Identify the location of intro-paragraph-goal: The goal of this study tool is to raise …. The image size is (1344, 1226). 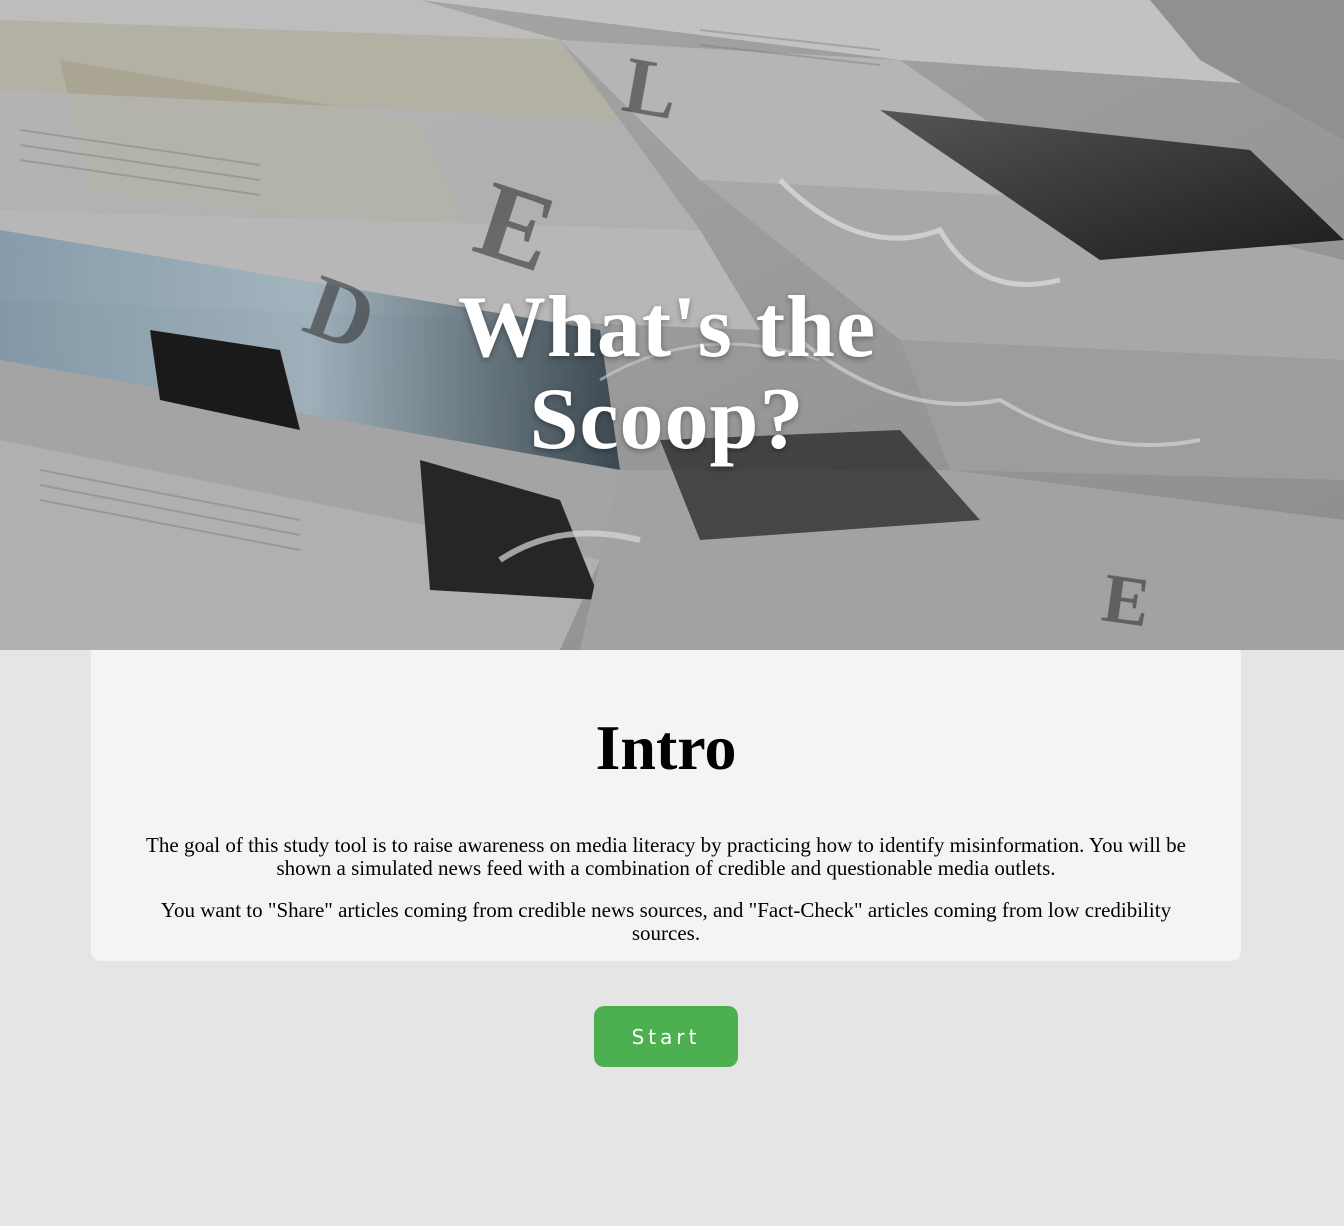
(666, 856).